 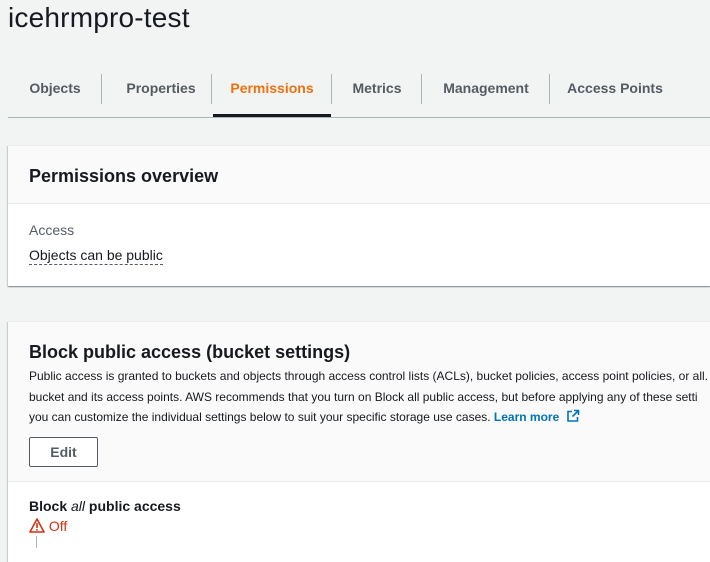 I want to click on tab-properties: Properties, so click(x=161, y=88).